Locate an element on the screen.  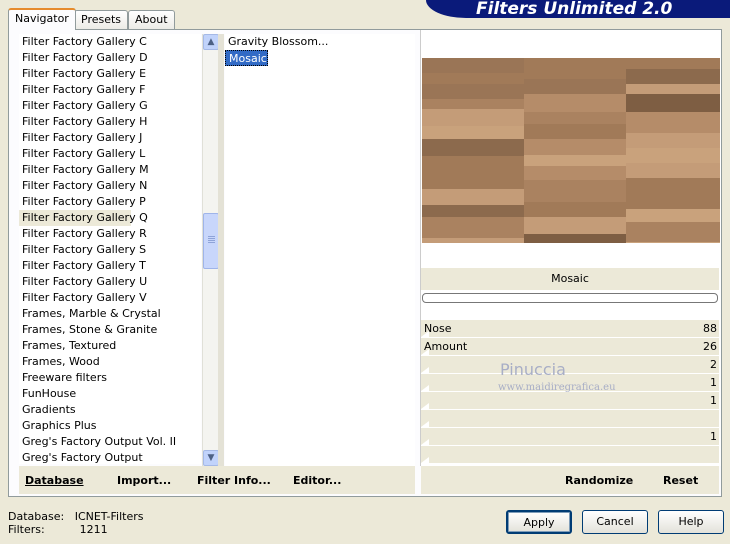
filter-item: Mosaic is located at coordinates (246, 58).